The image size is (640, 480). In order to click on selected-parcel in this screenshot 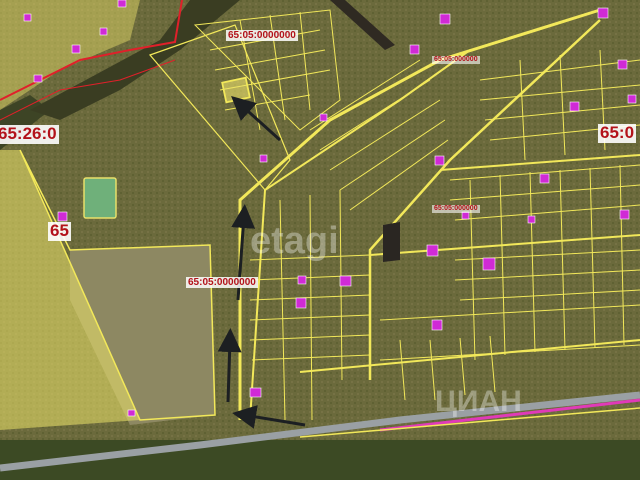, I will do `click(236, 90)`.